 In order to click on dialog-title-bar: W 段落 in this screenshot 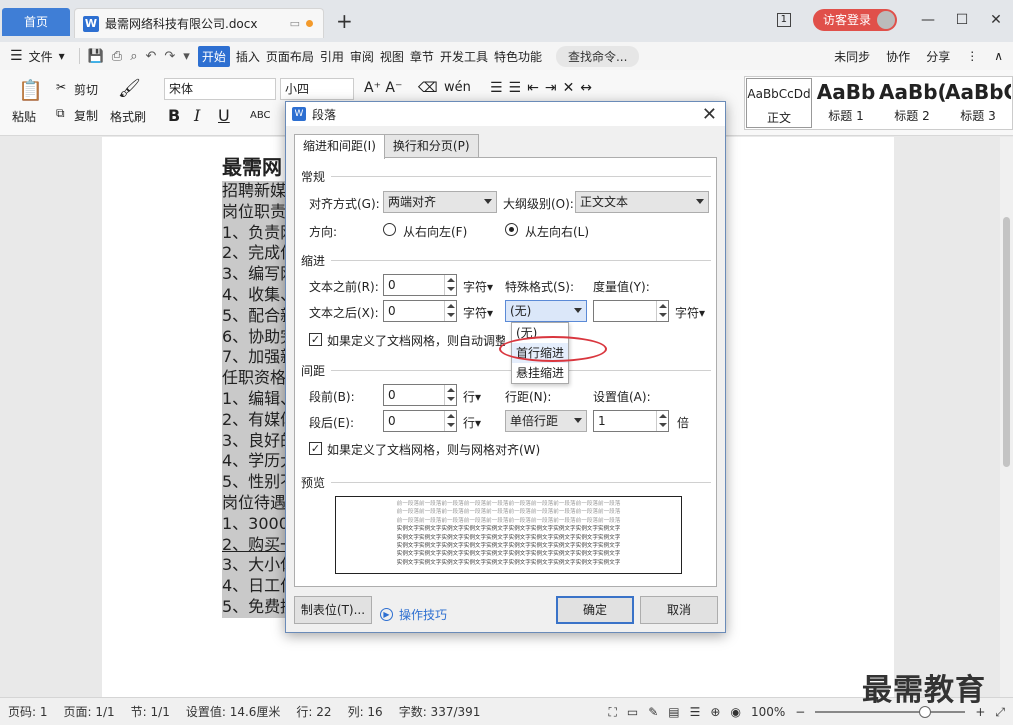, I will do `click(505, 114)`.